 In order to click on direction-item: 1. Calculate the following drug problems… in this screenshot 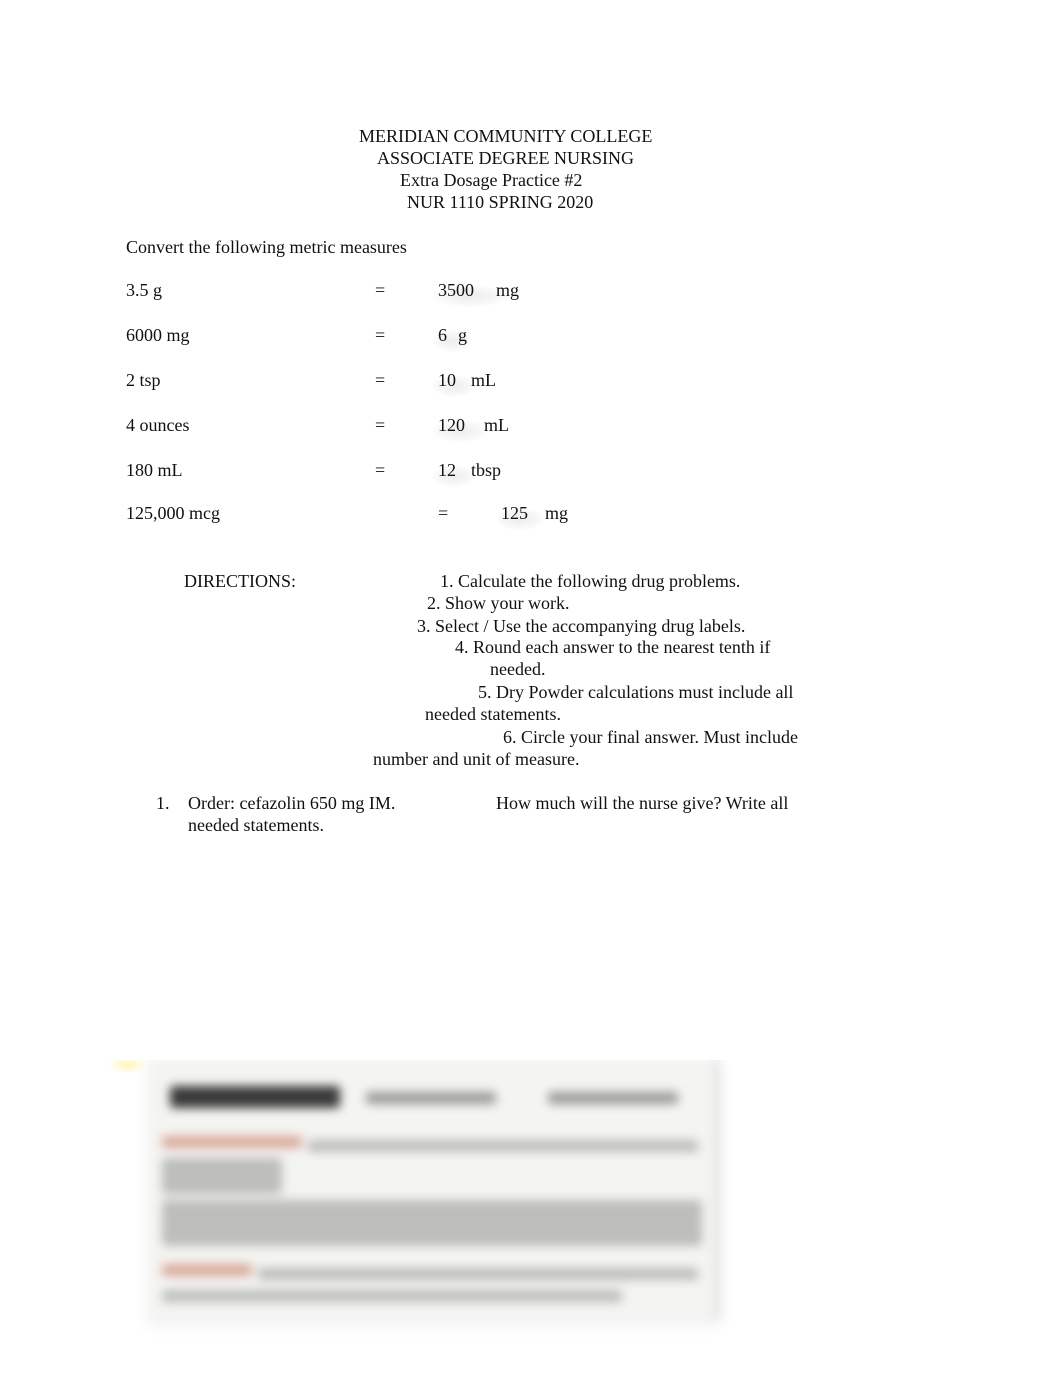, I will do `click(590, 581)`.